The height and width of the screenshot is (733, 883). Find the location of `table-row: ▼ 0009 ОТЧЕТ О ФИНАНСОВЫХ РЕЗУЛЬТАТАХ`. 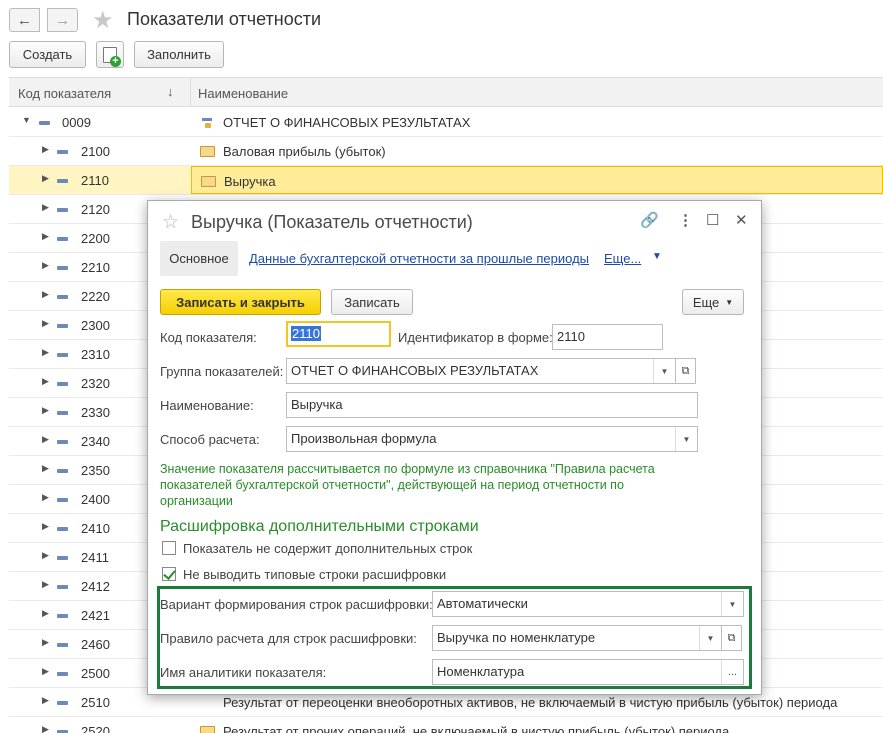

table-row: ▼ 0009 ОТЧЕТ О ФИНАНСОВЫХ РЕЗУЛЬТАТАХ is located at coordinates (446, 122).